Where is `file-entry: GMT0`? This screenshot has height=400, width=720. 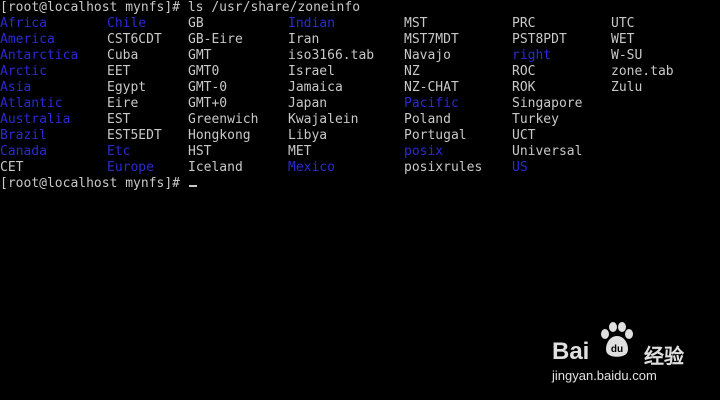
file-entry: GMT0 is located at coordinates (204, 71).